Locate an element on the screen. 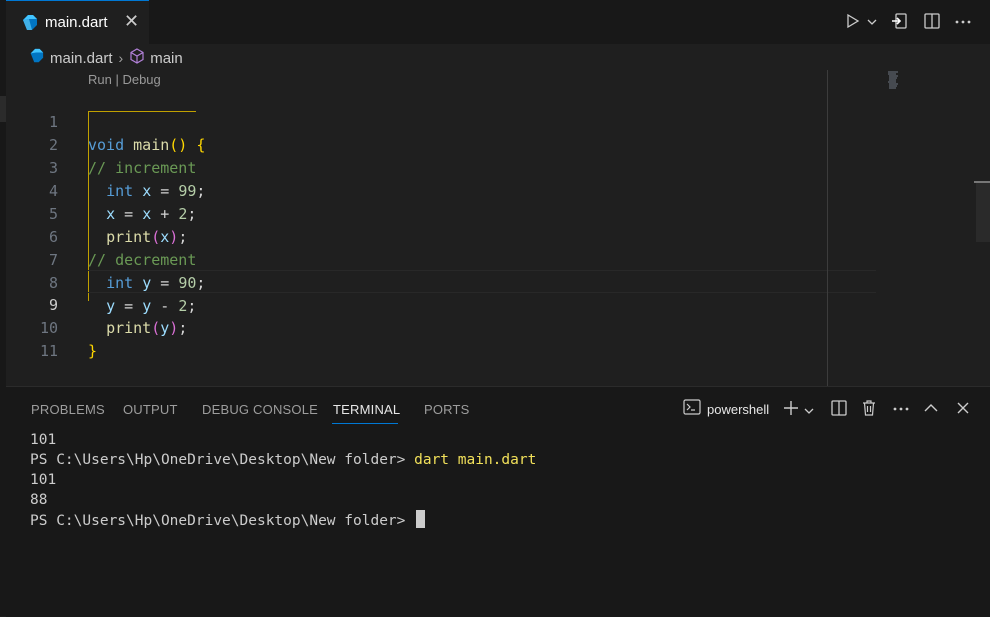 The image size is (990, 617). line-number: 11 is located at coordinates (48, 351).